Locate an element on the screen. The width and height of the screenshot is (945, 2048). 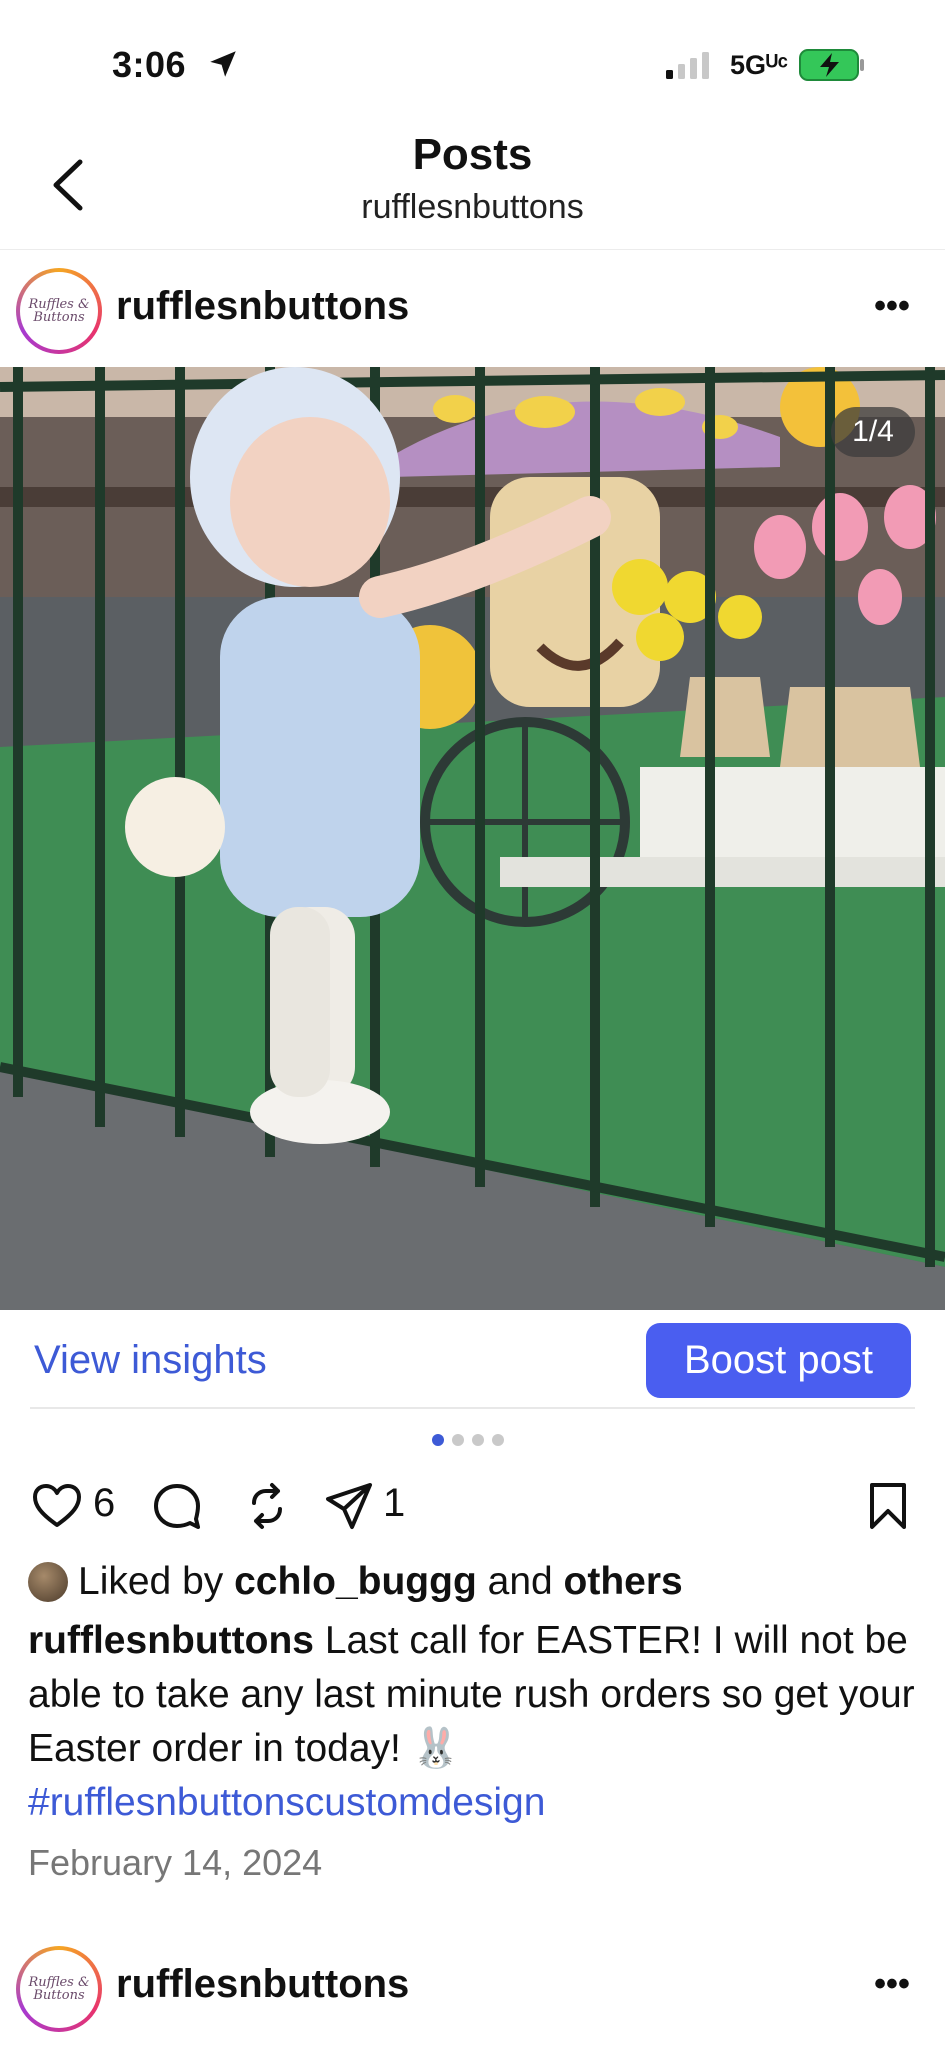
page-title: Posts is located at coordinates (472, 154).